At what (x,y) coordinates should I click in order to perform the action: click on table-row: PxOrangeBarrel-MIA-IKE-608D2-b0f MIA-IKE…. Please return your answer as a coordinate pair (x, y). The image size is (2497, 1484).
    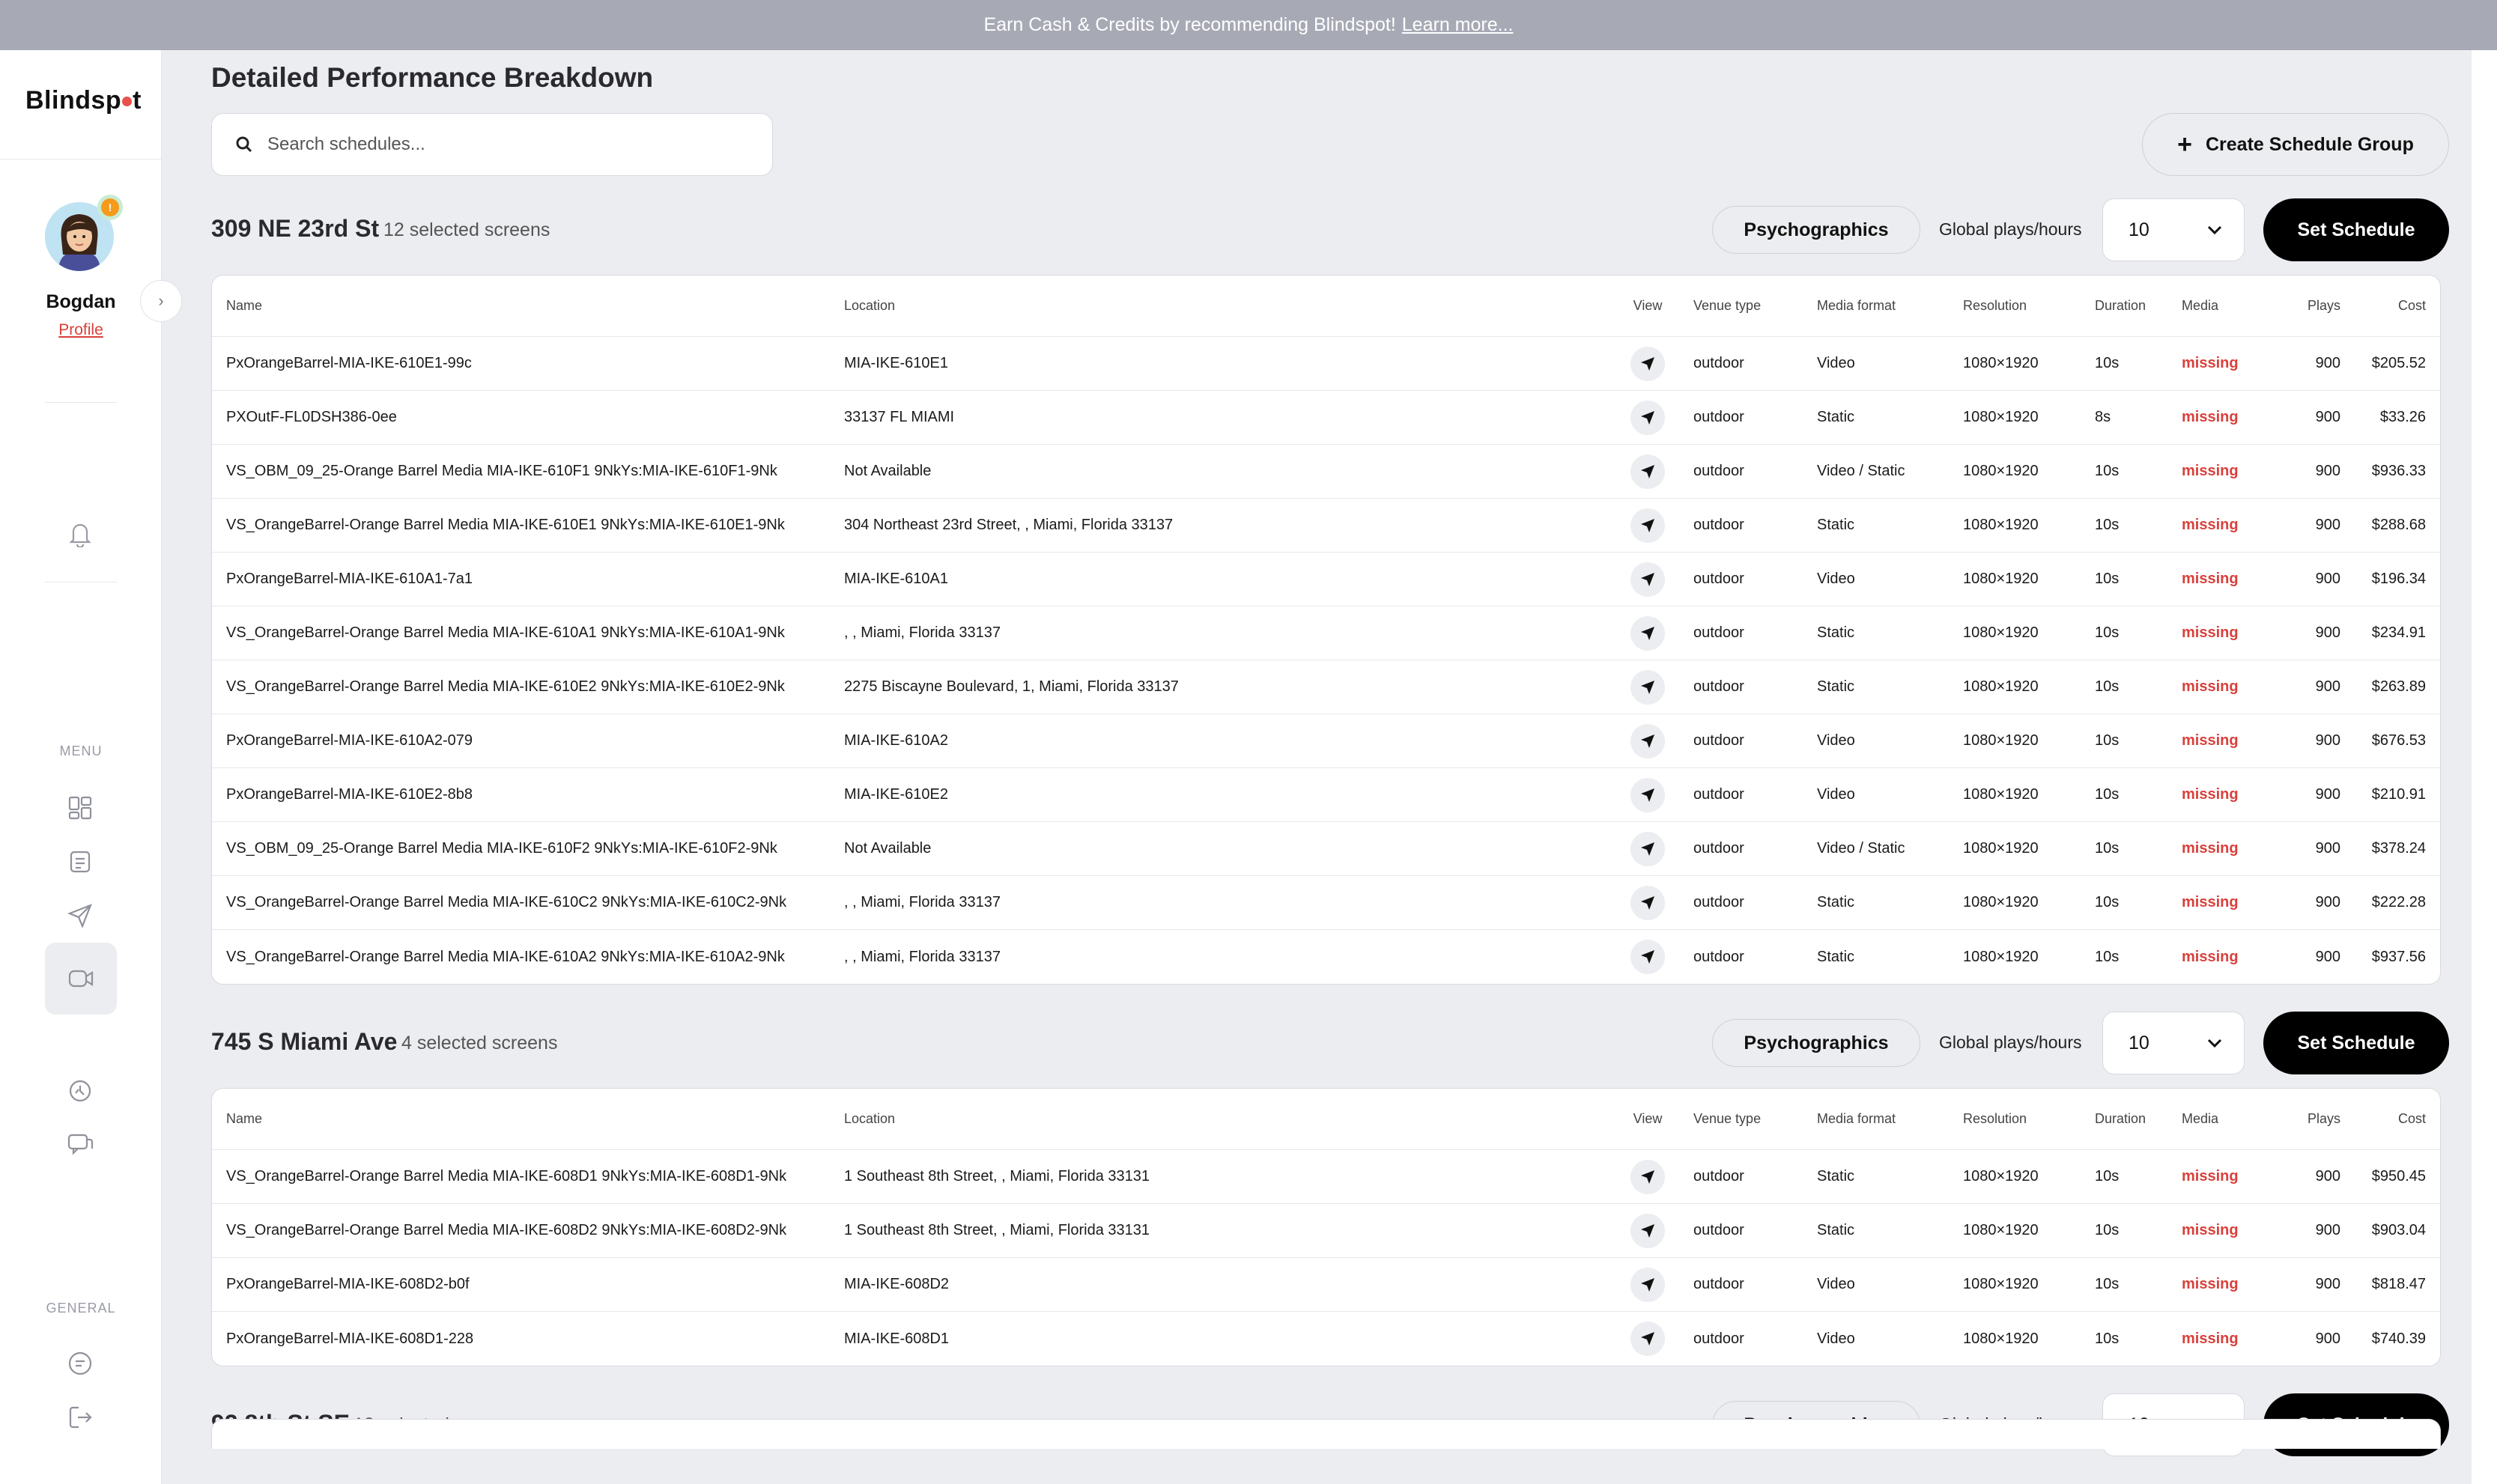
    Looking at the image, I should click on (1326, 1285).